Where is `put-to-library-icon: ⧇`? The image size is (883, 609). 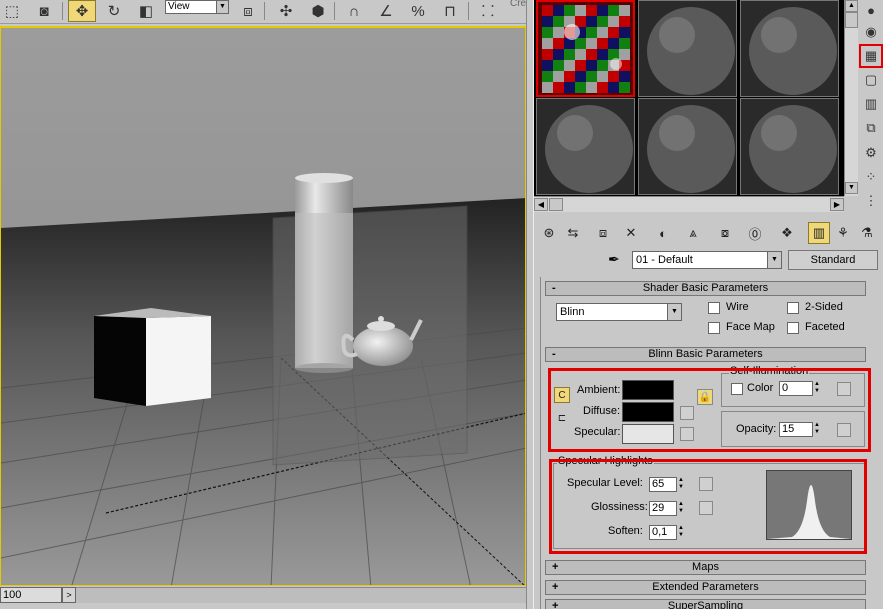 put-to-library-icon: ⧇ is located at coordinates (725, 233).